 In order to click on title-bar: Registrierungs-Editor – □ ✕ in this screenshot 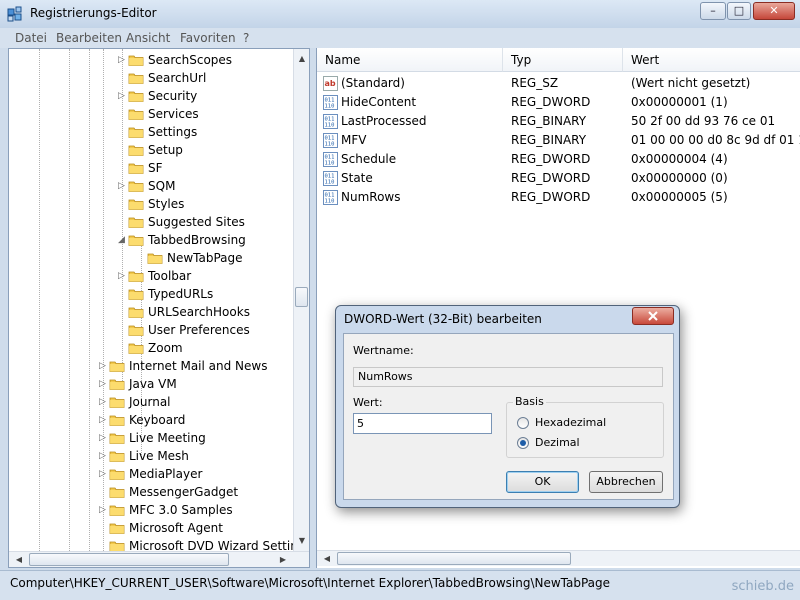, I will do `click(400, 14)`.